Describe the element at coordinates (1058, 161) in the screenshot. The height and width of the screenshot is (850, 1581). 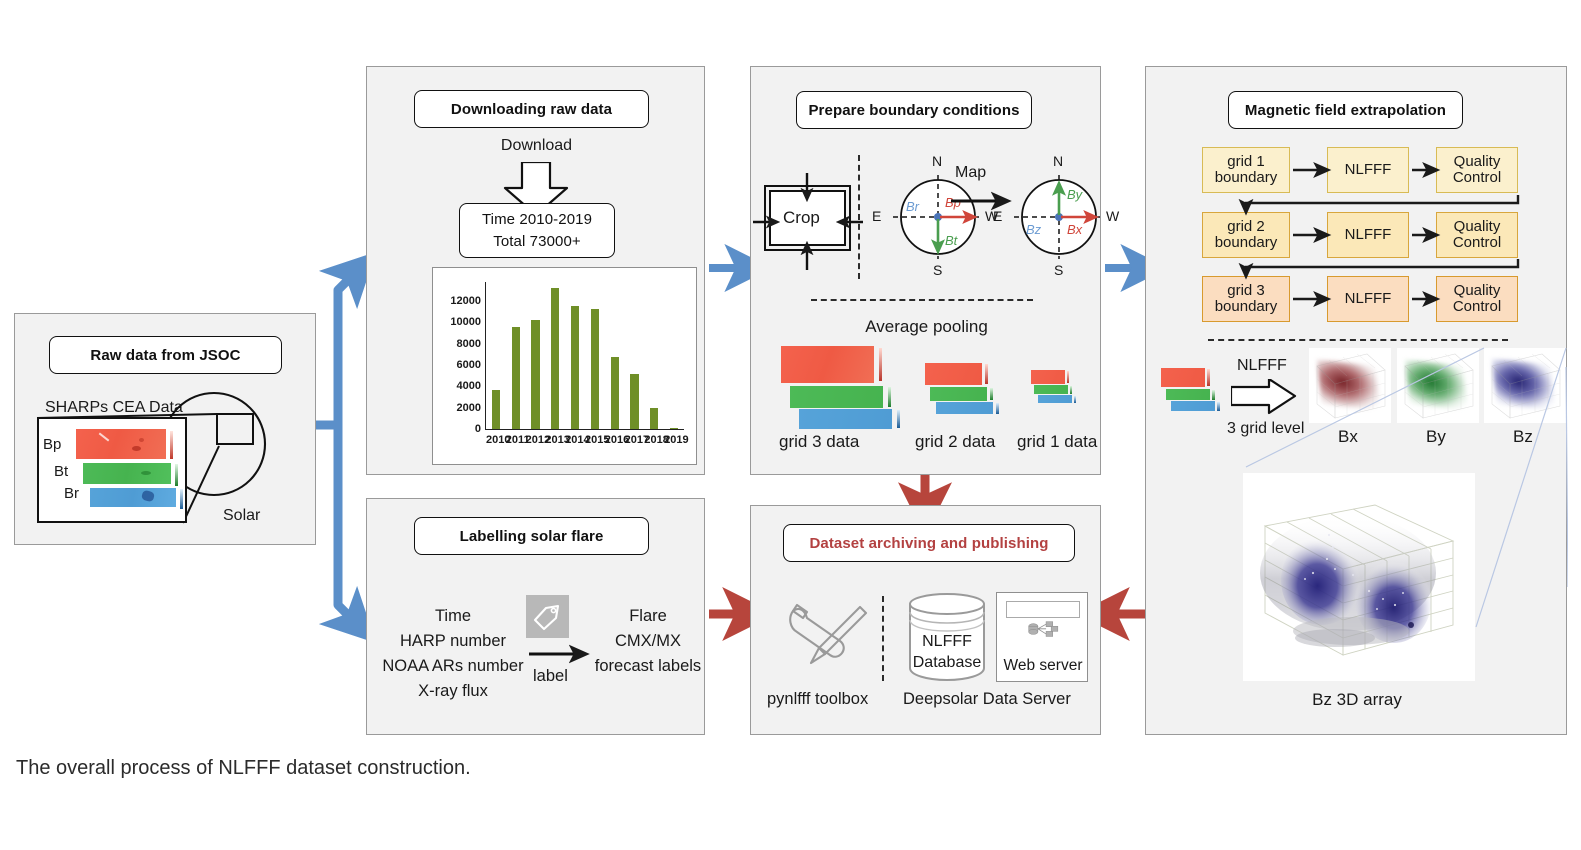
I see `compass-right-north: N` at that location.